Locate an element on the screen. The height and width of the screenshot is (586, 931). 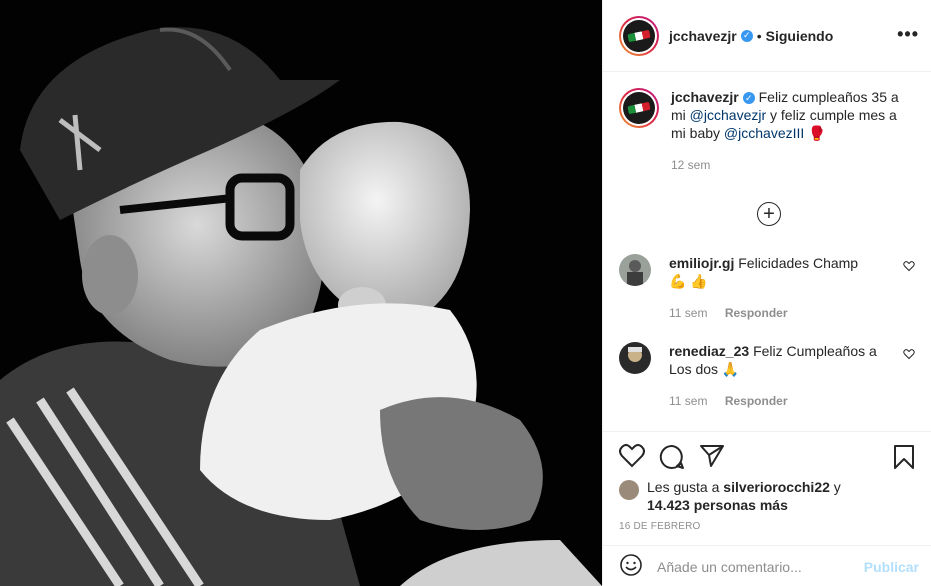
comment-bubble-icon is located at coordinates (672, 458).